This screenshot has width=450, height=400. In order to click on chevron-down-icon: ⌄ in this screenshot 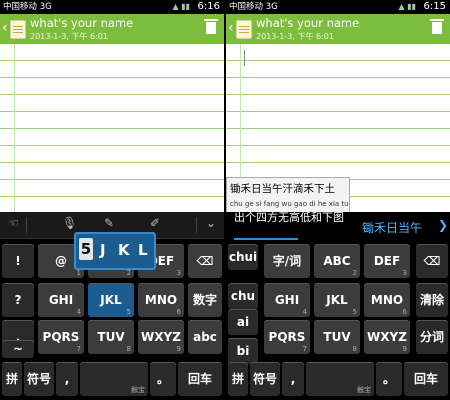, I will do `click(211, 223)`.